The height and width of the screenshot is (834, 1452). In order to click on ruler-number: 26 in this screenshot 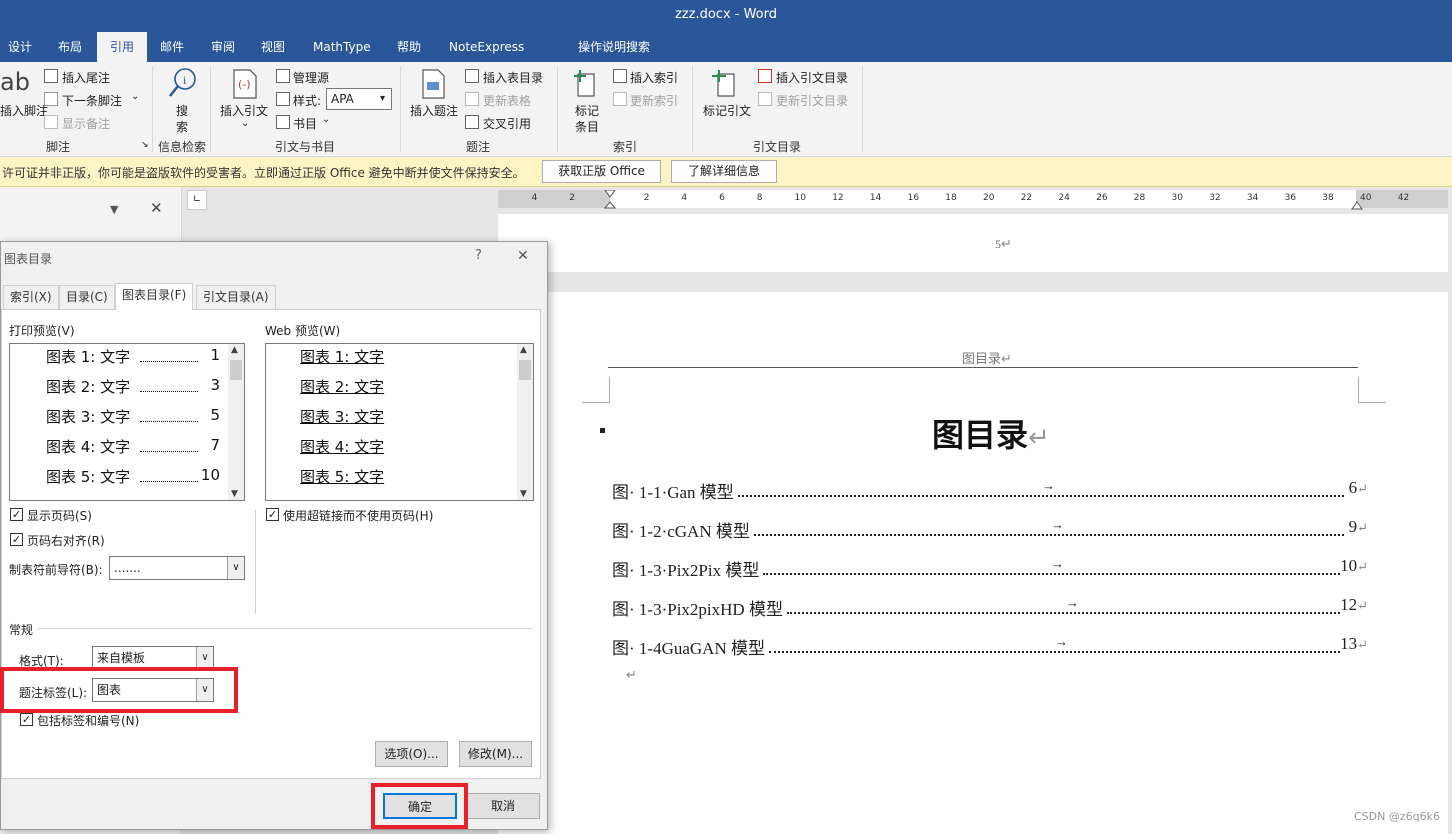, I will do `click(1102, 198)`.